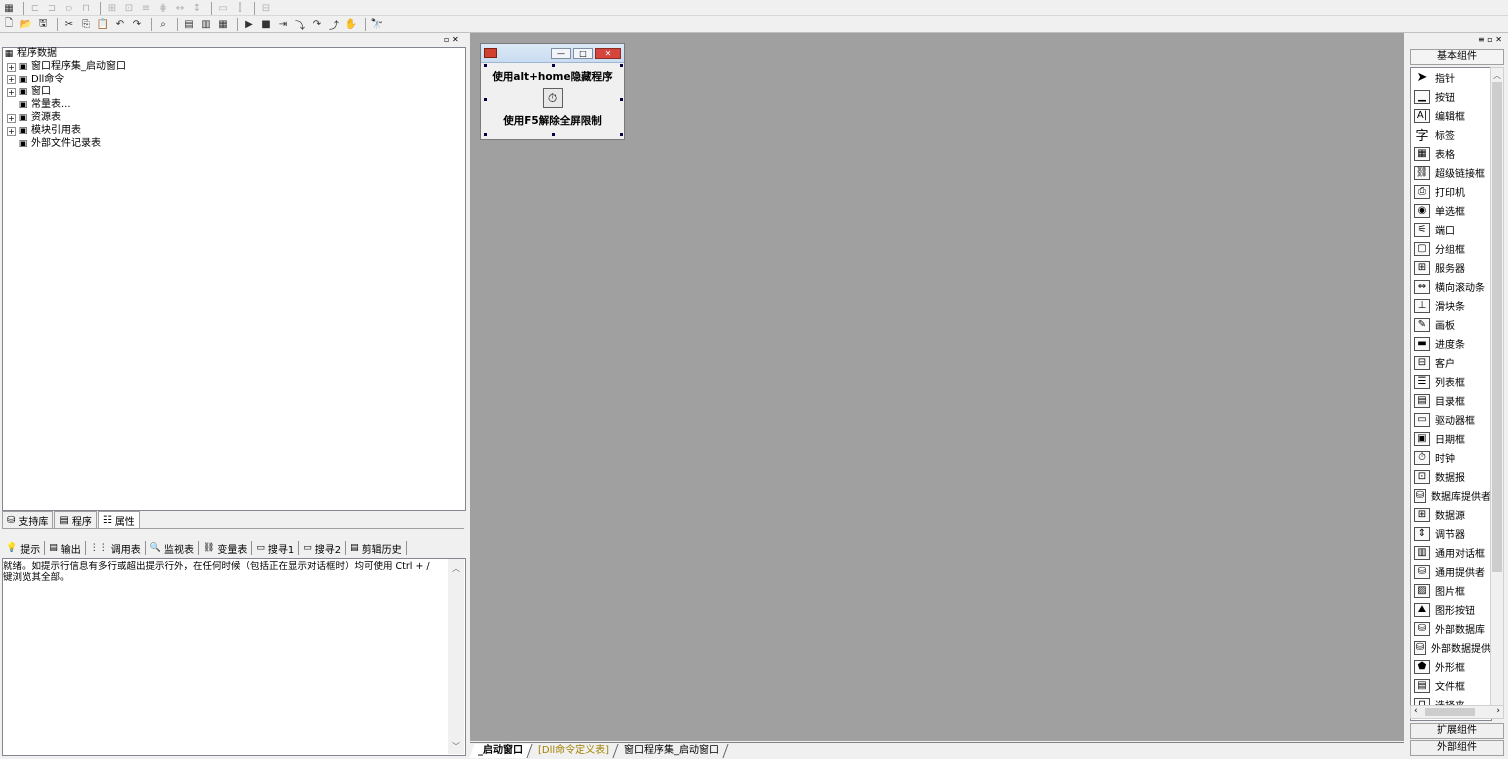 The height and width of the screenshot is (759, 1508). I want to click on restore-icon: ▫, so click(1489, 39).